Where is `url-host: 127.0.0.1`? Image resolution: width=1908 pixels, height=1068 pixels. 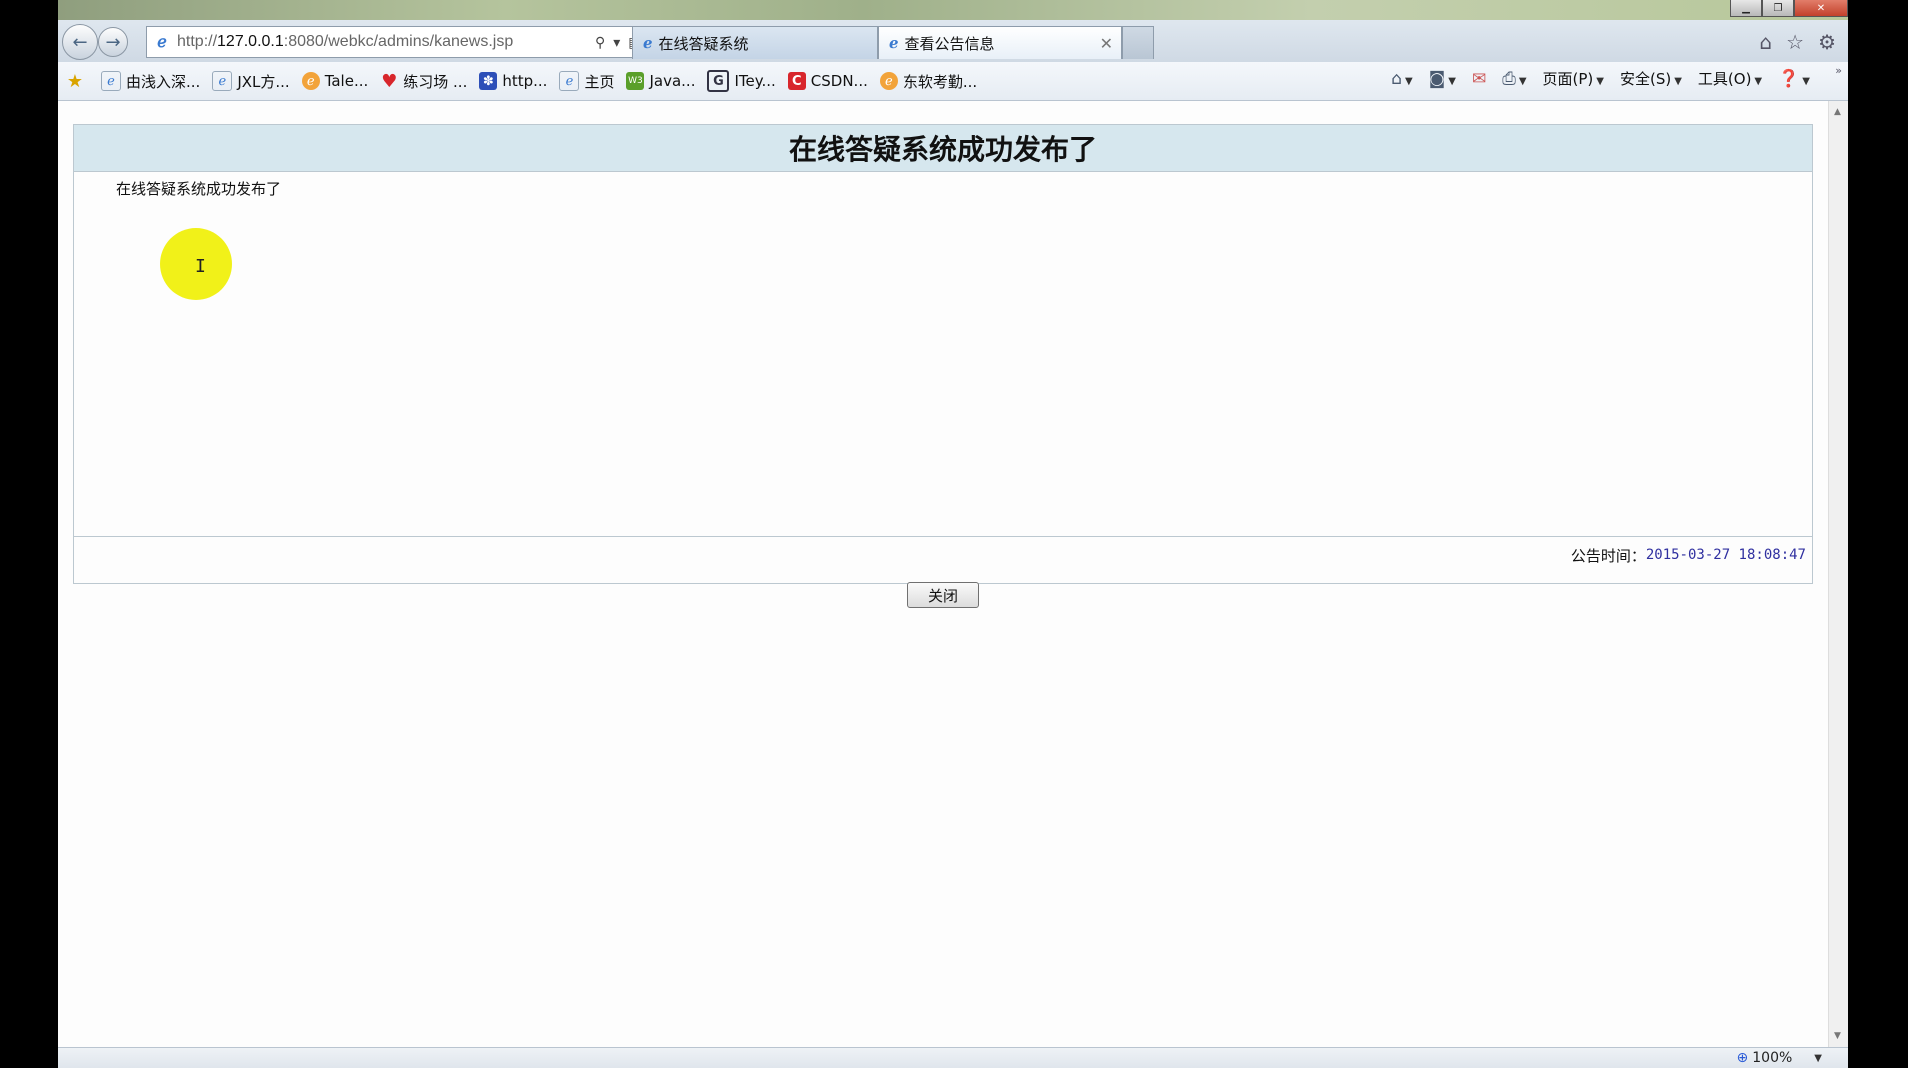
url-host: 127.0.0.1 is located at coordinates (250, 41).